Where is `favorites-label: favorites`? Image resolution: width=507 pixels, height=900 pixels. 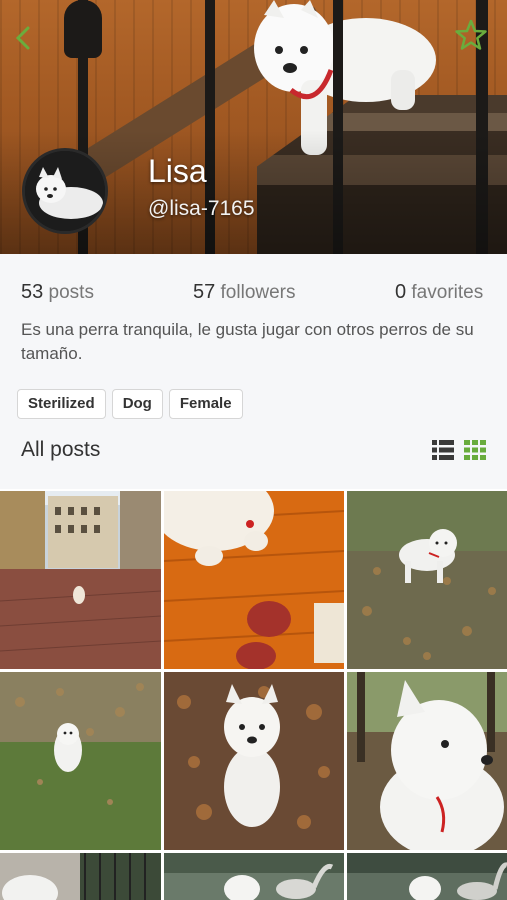
favorites-label: favorites is located at coordinates (447, 292).